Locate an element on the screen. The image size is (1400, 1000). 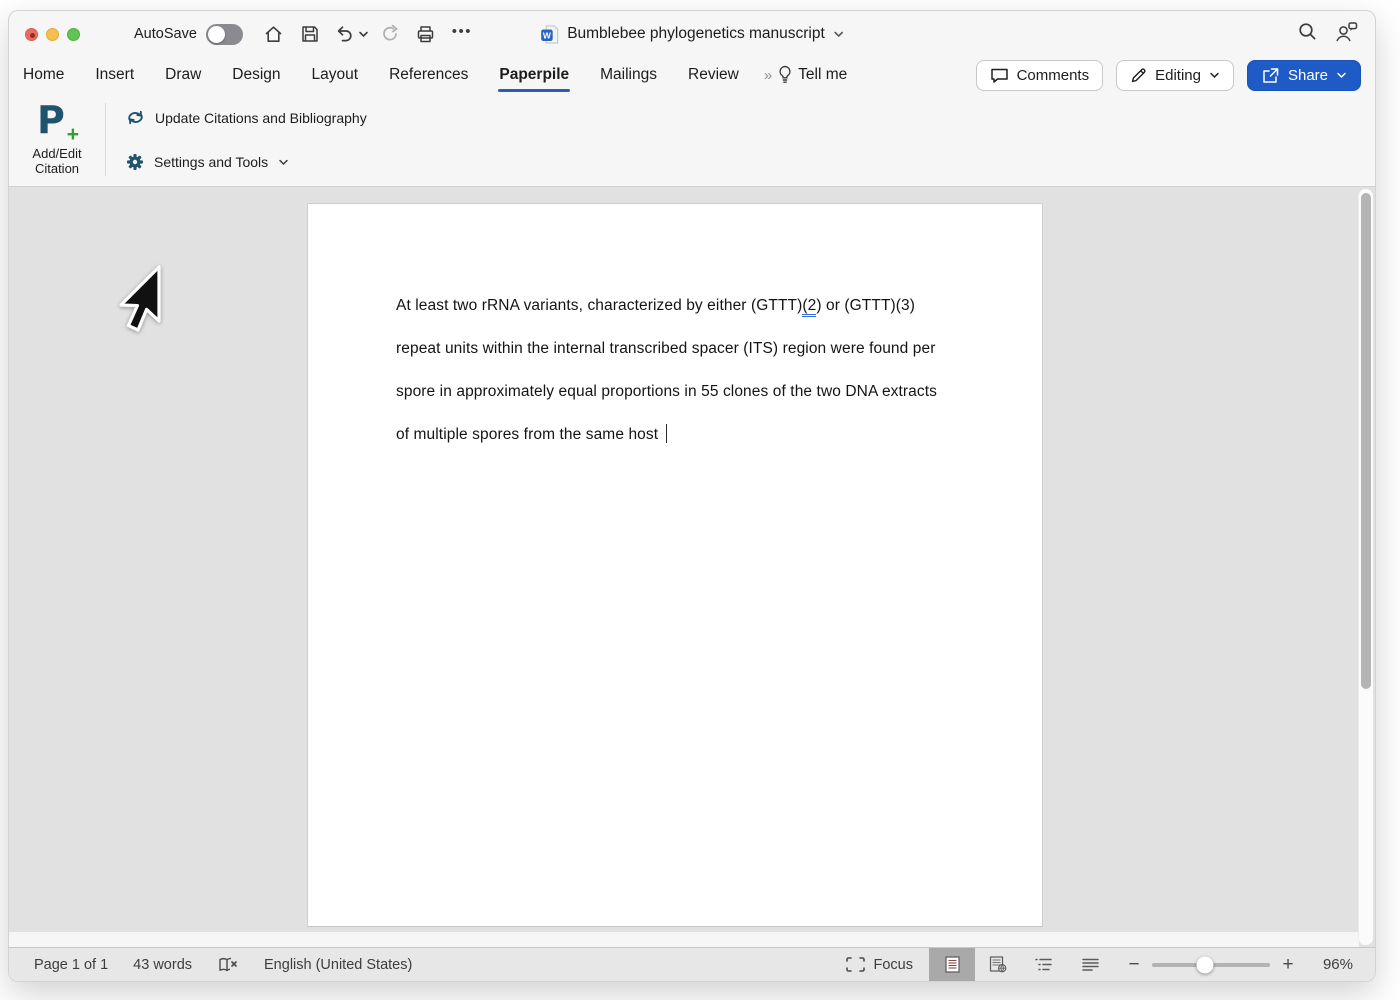
proofing-errors-icon is located at coordinates (228, 964).